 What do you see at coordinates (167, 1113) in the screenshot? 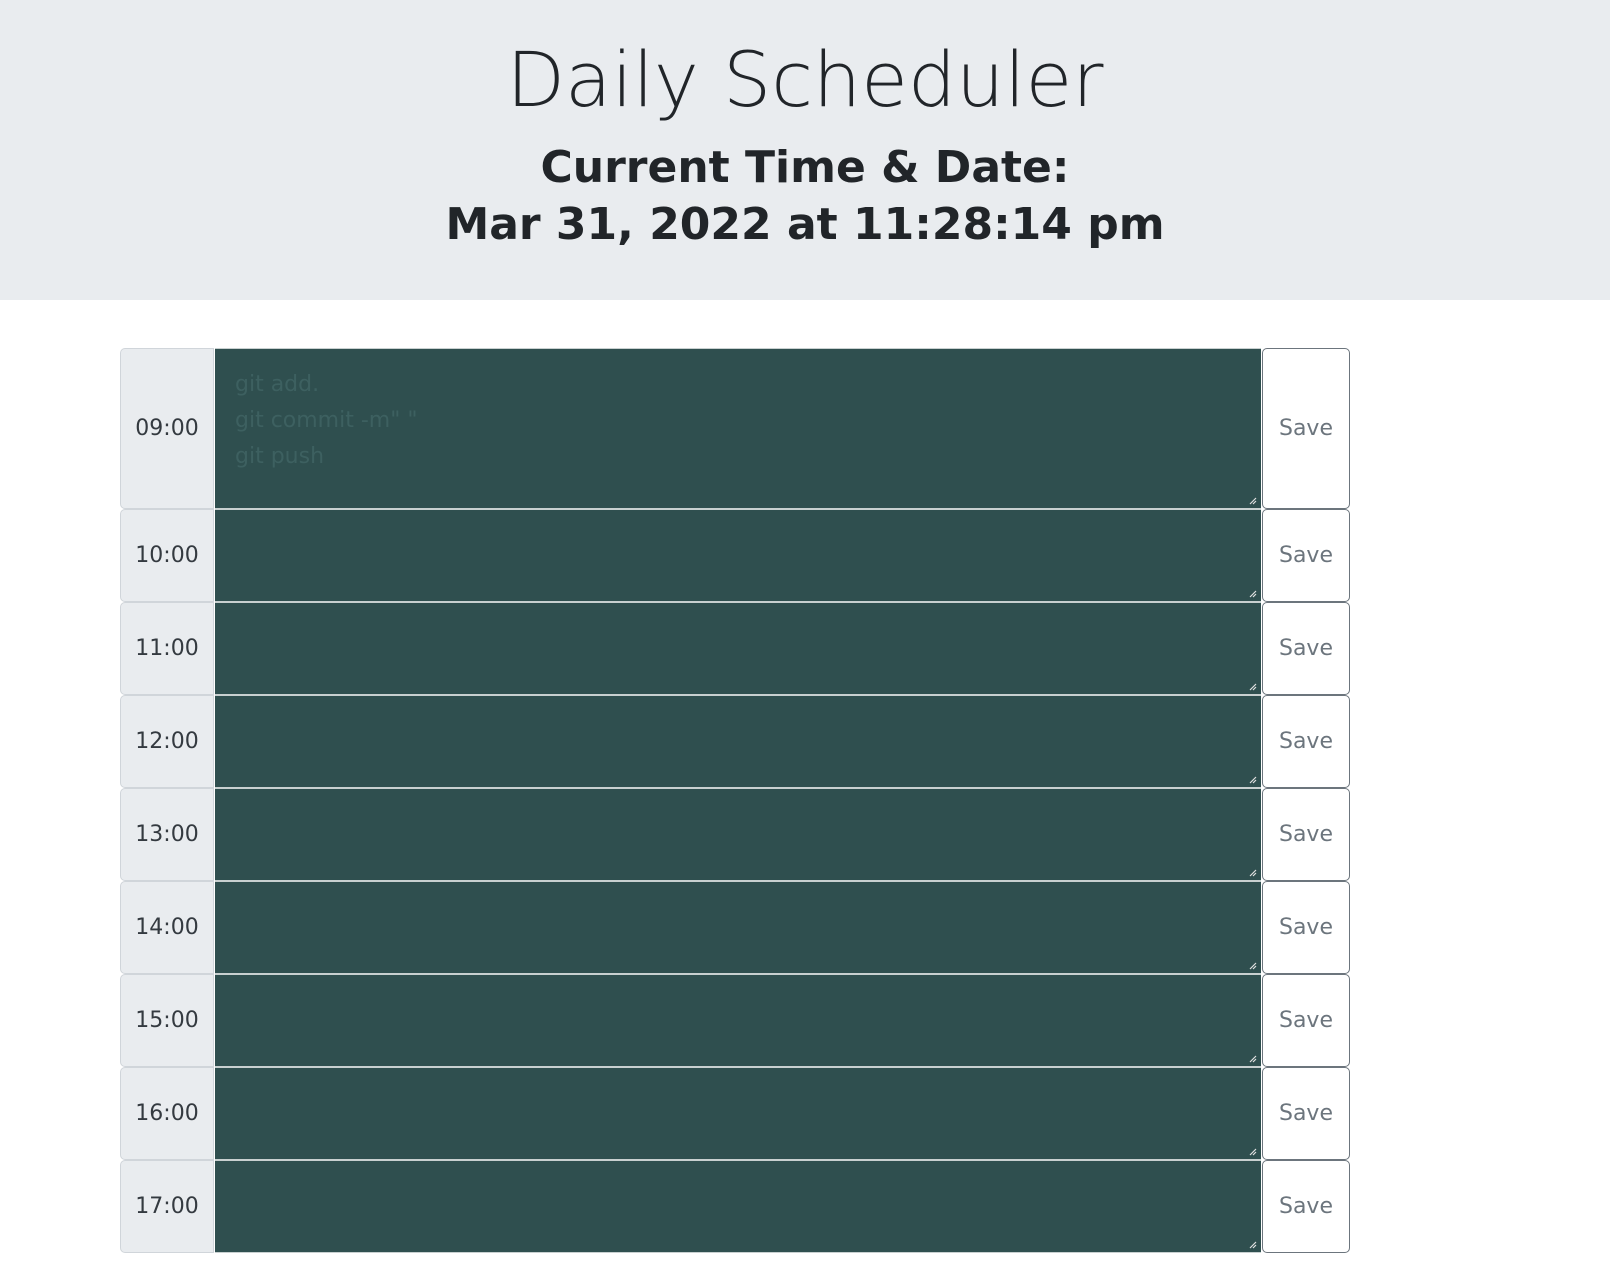
I see `hour-label: 16:00` at bounding box center [167, 1113].